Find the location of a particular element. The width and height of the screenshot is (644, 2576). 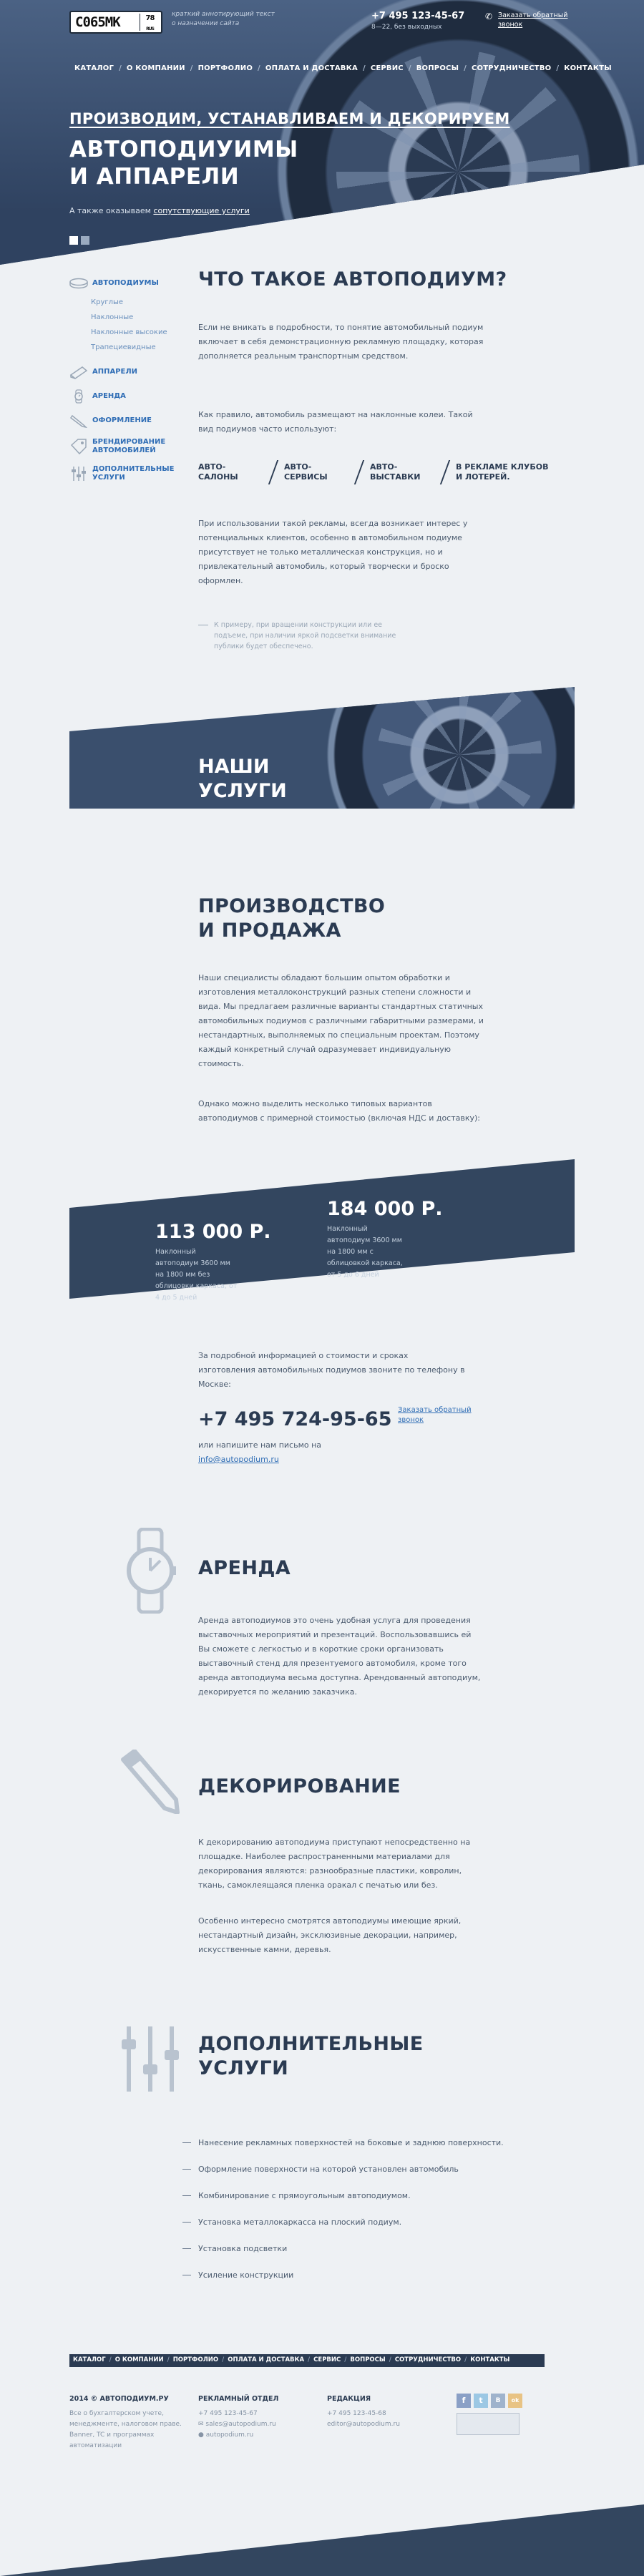

footer-ads-phone: +7 495 123-45-67 is located at coordinates (259, 2414).